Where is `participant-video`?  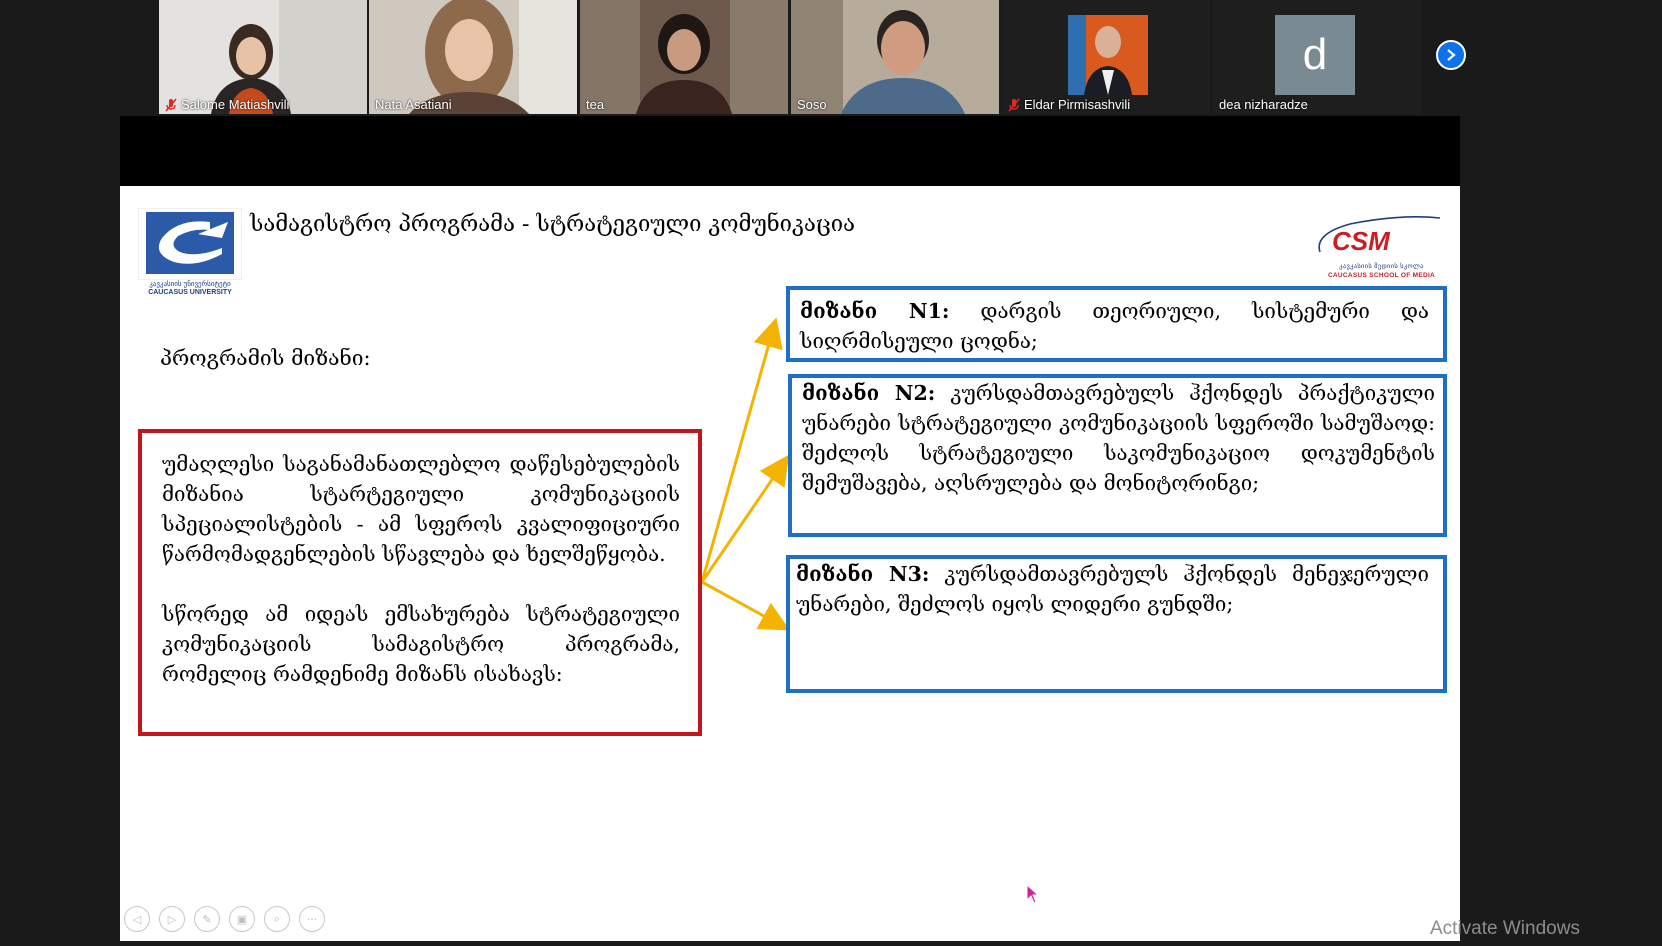 participant-video is located at coordinates (684, 57).